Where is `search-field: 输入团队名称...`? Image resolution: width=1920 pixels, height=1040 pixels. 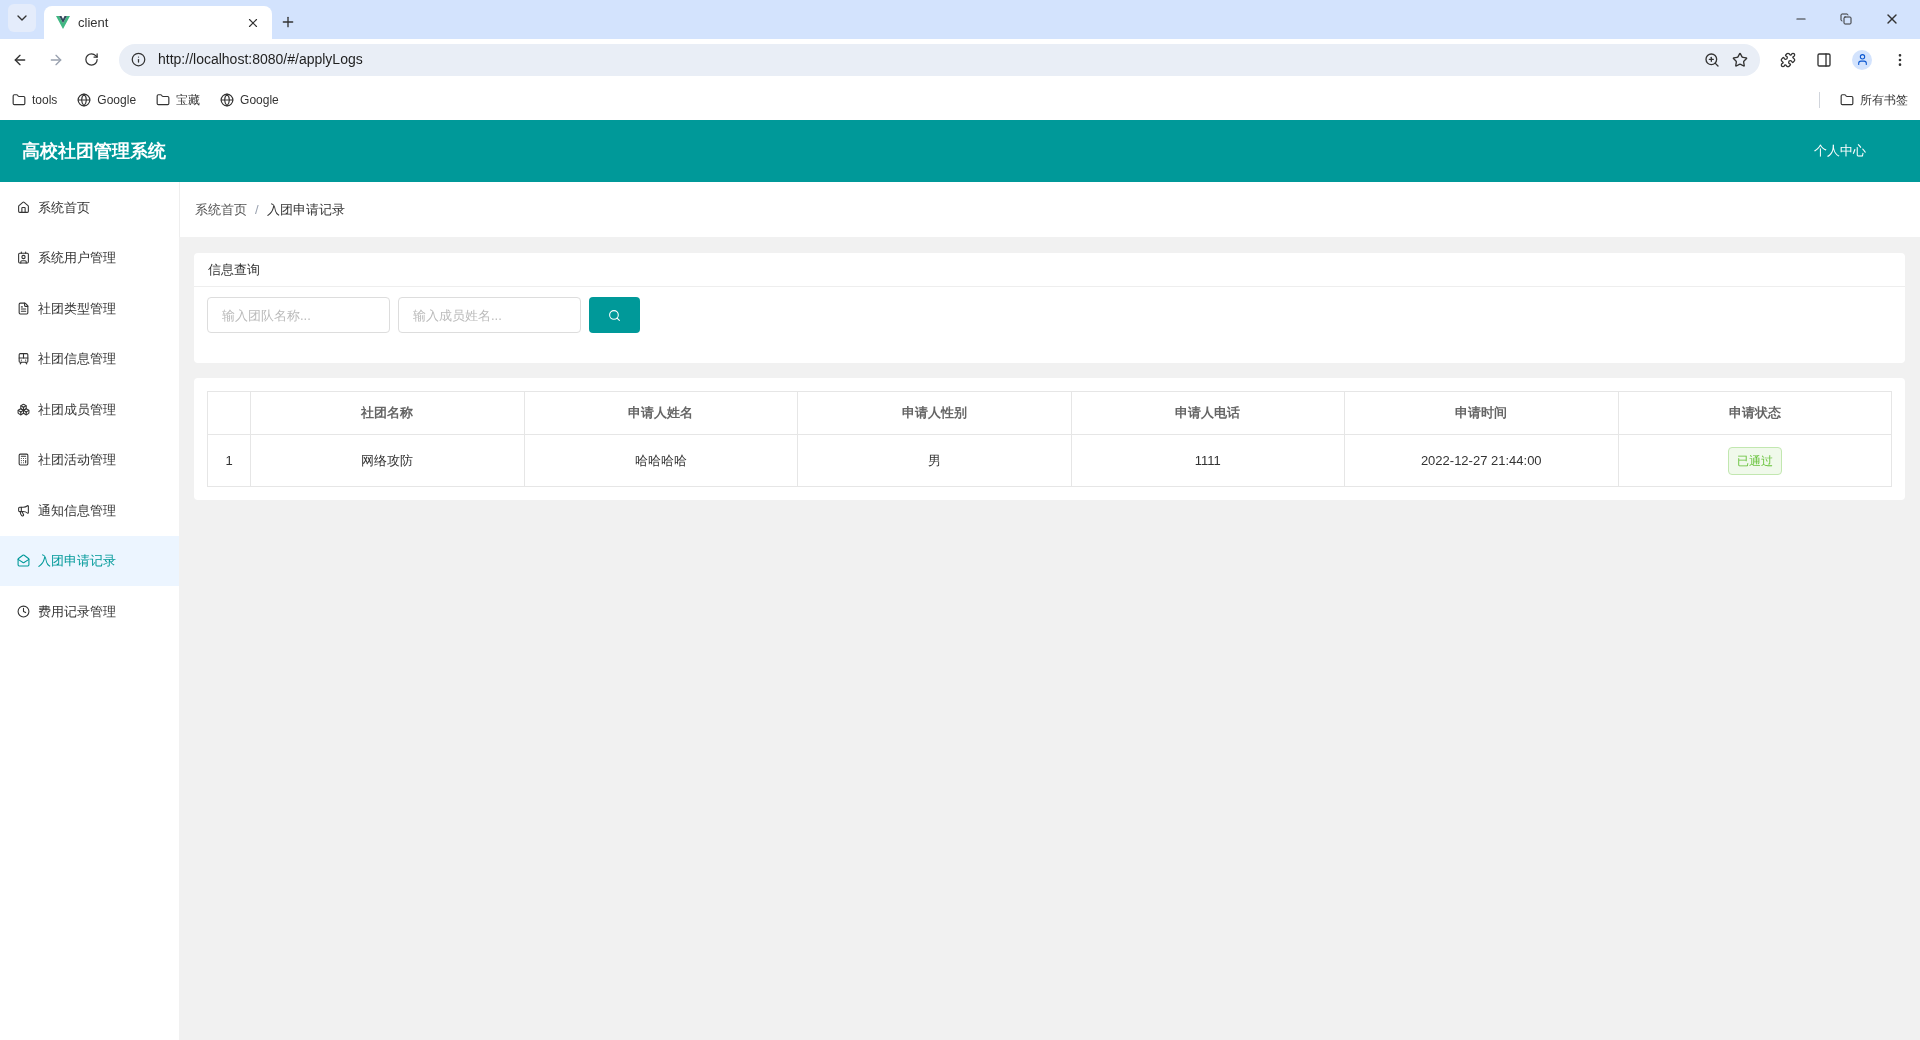
search-field: 输入团队名称... is located at coordinates (298, 315).